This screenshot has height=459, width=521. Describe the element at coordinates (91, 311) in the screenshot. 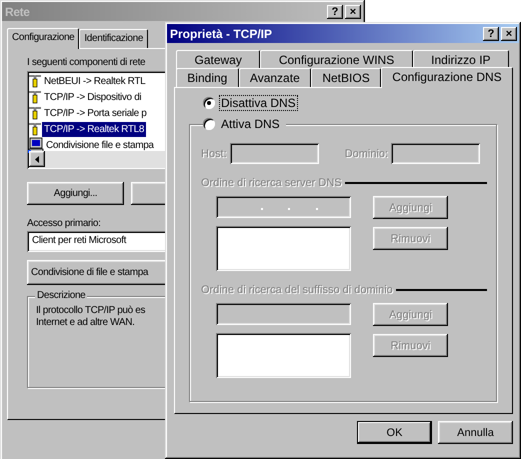

I see `description-text: Il protocollo TCP/IP può es` at that location.